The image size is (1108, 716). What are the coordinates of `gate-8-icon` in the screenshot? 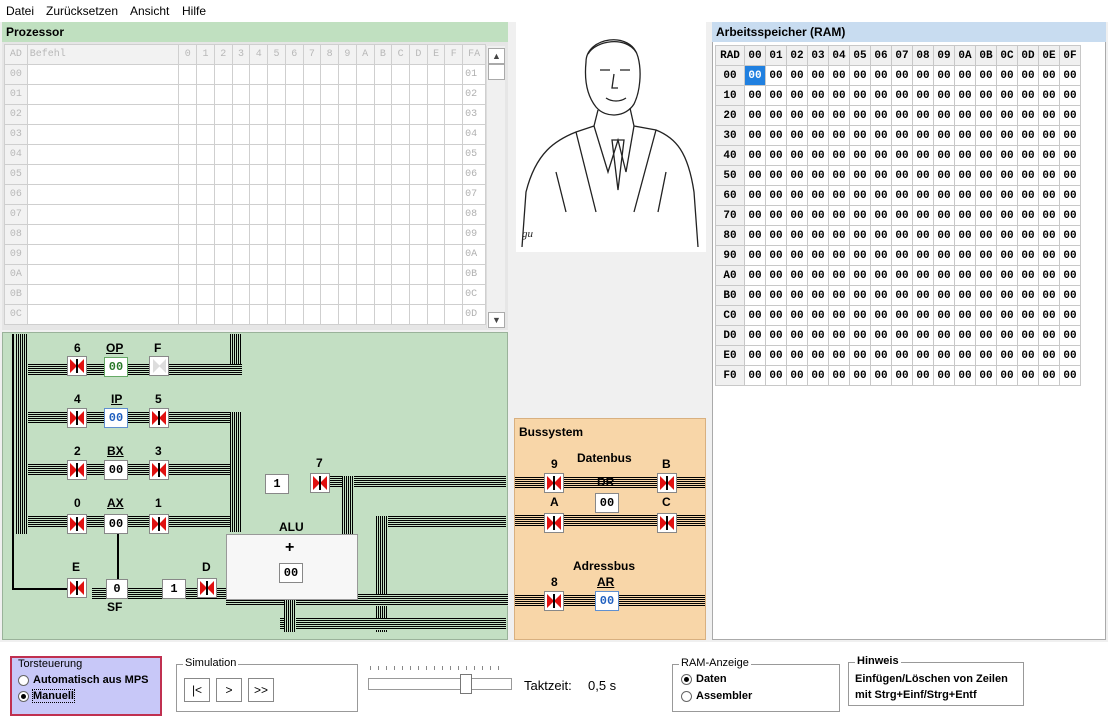 It's located at (554, 601).